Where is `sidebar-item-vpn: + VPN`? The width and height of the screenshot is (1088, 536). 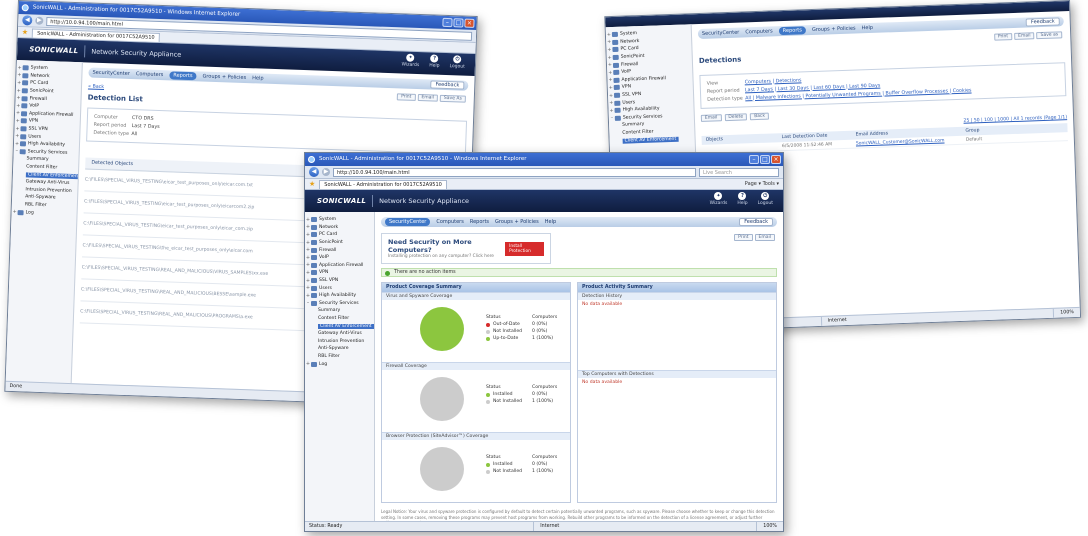 sidebar-item-vpn: + VPN is located at coordinates (339, 273).